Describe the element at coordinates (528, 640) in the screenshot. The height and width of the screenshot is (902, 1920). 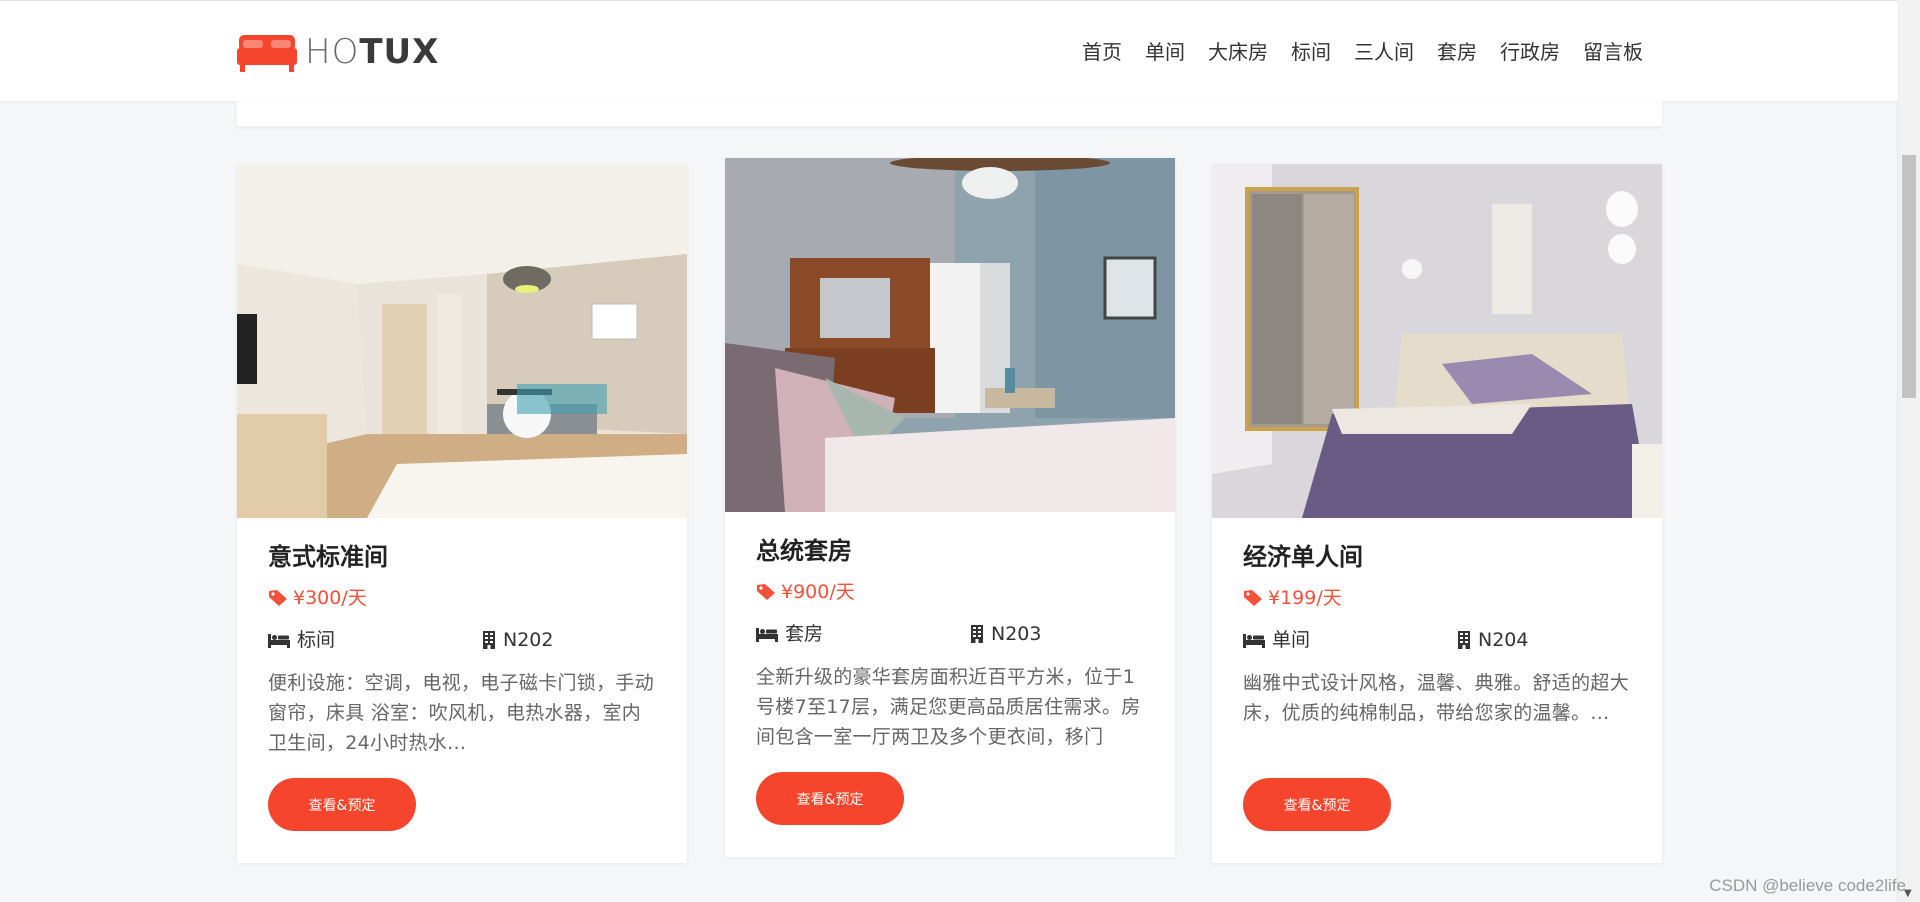
I see `room-number-value: N202` at that location.